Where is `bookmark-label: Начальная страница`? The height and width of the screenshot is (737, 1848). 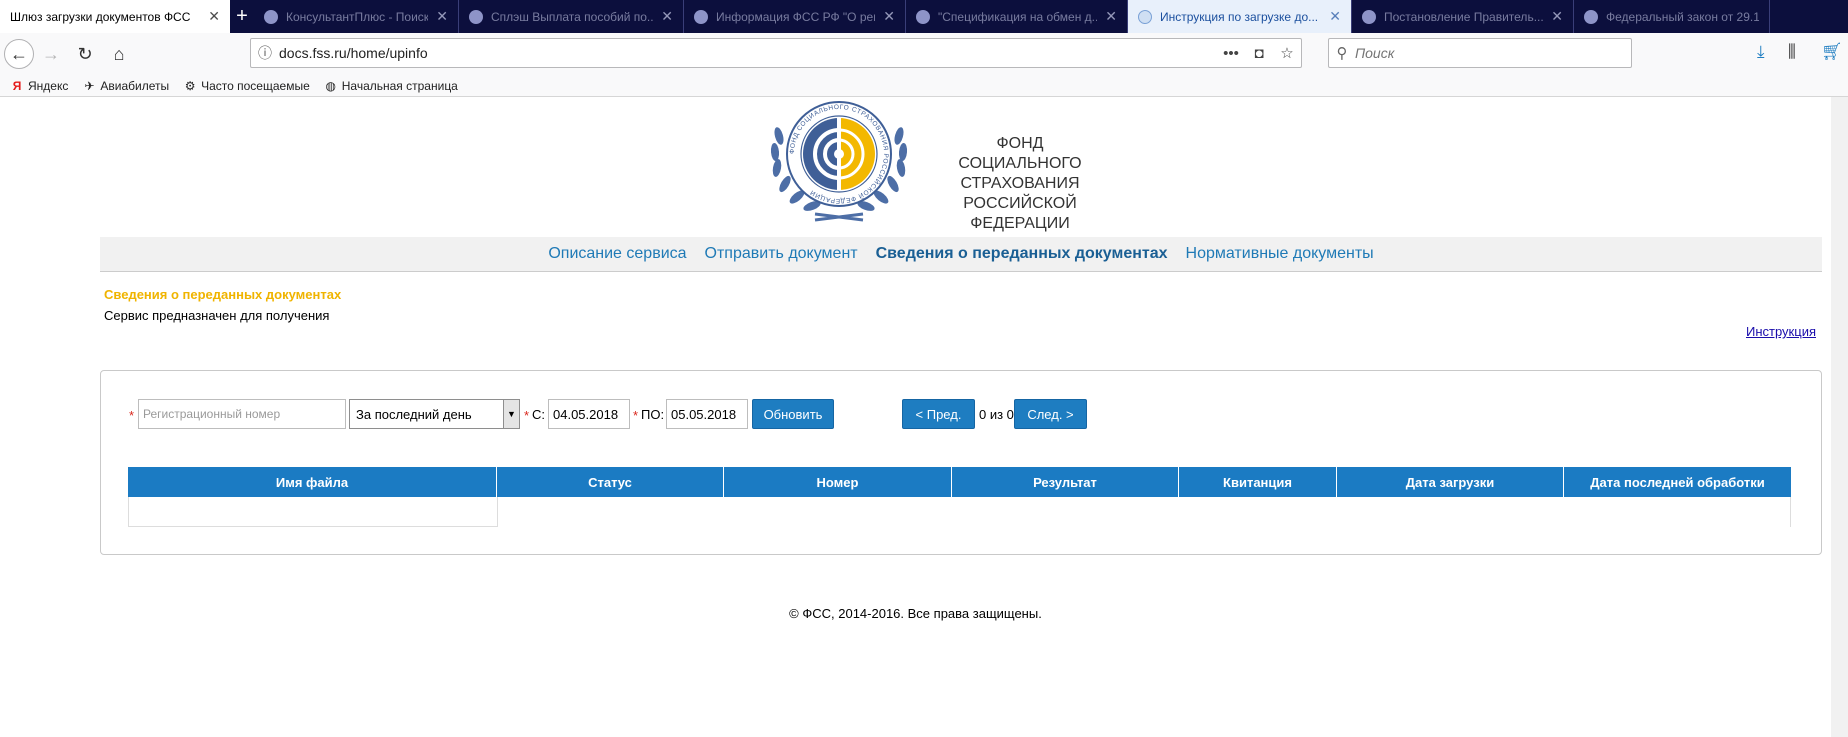 bookmark-label: Начальная страница is located at coordinates (399, 85).